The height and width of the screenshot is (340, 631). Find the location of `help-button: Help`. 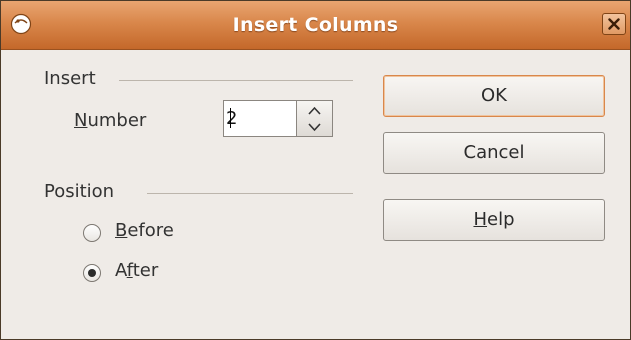

help-button: Help is located at coordinates (494, 220).